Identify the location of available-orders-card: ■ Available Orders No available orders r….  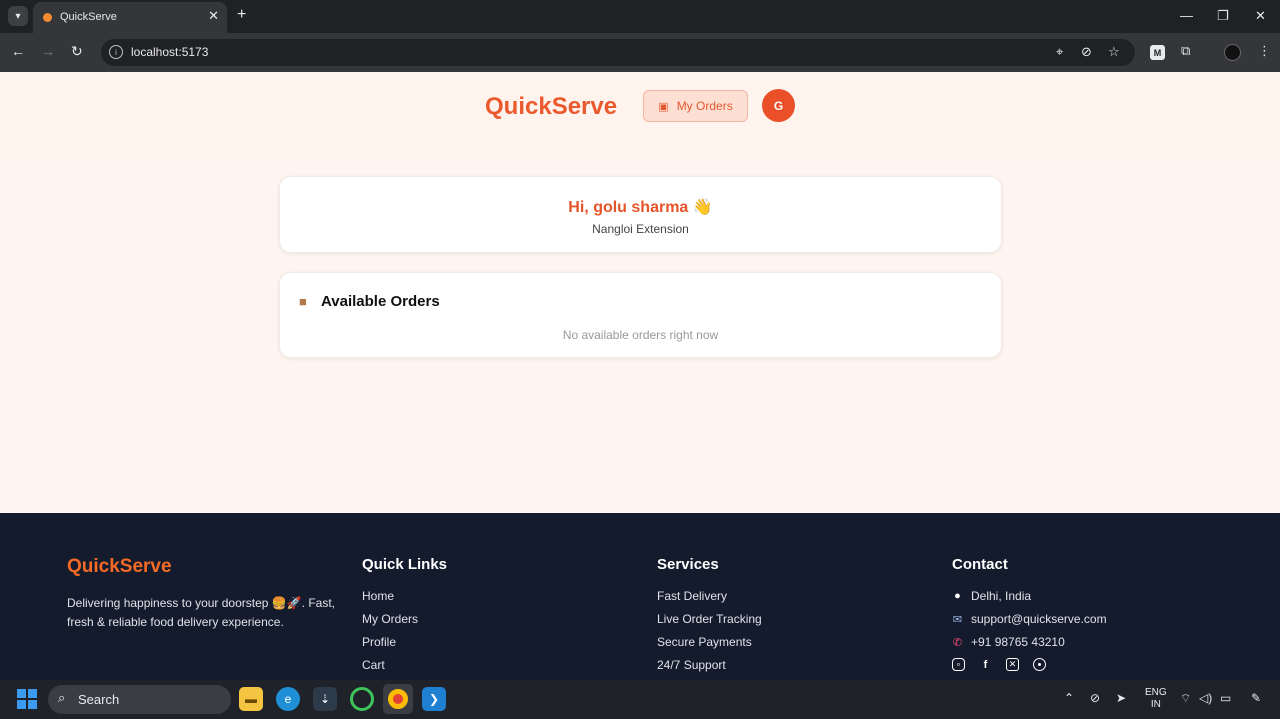
(640, 315).